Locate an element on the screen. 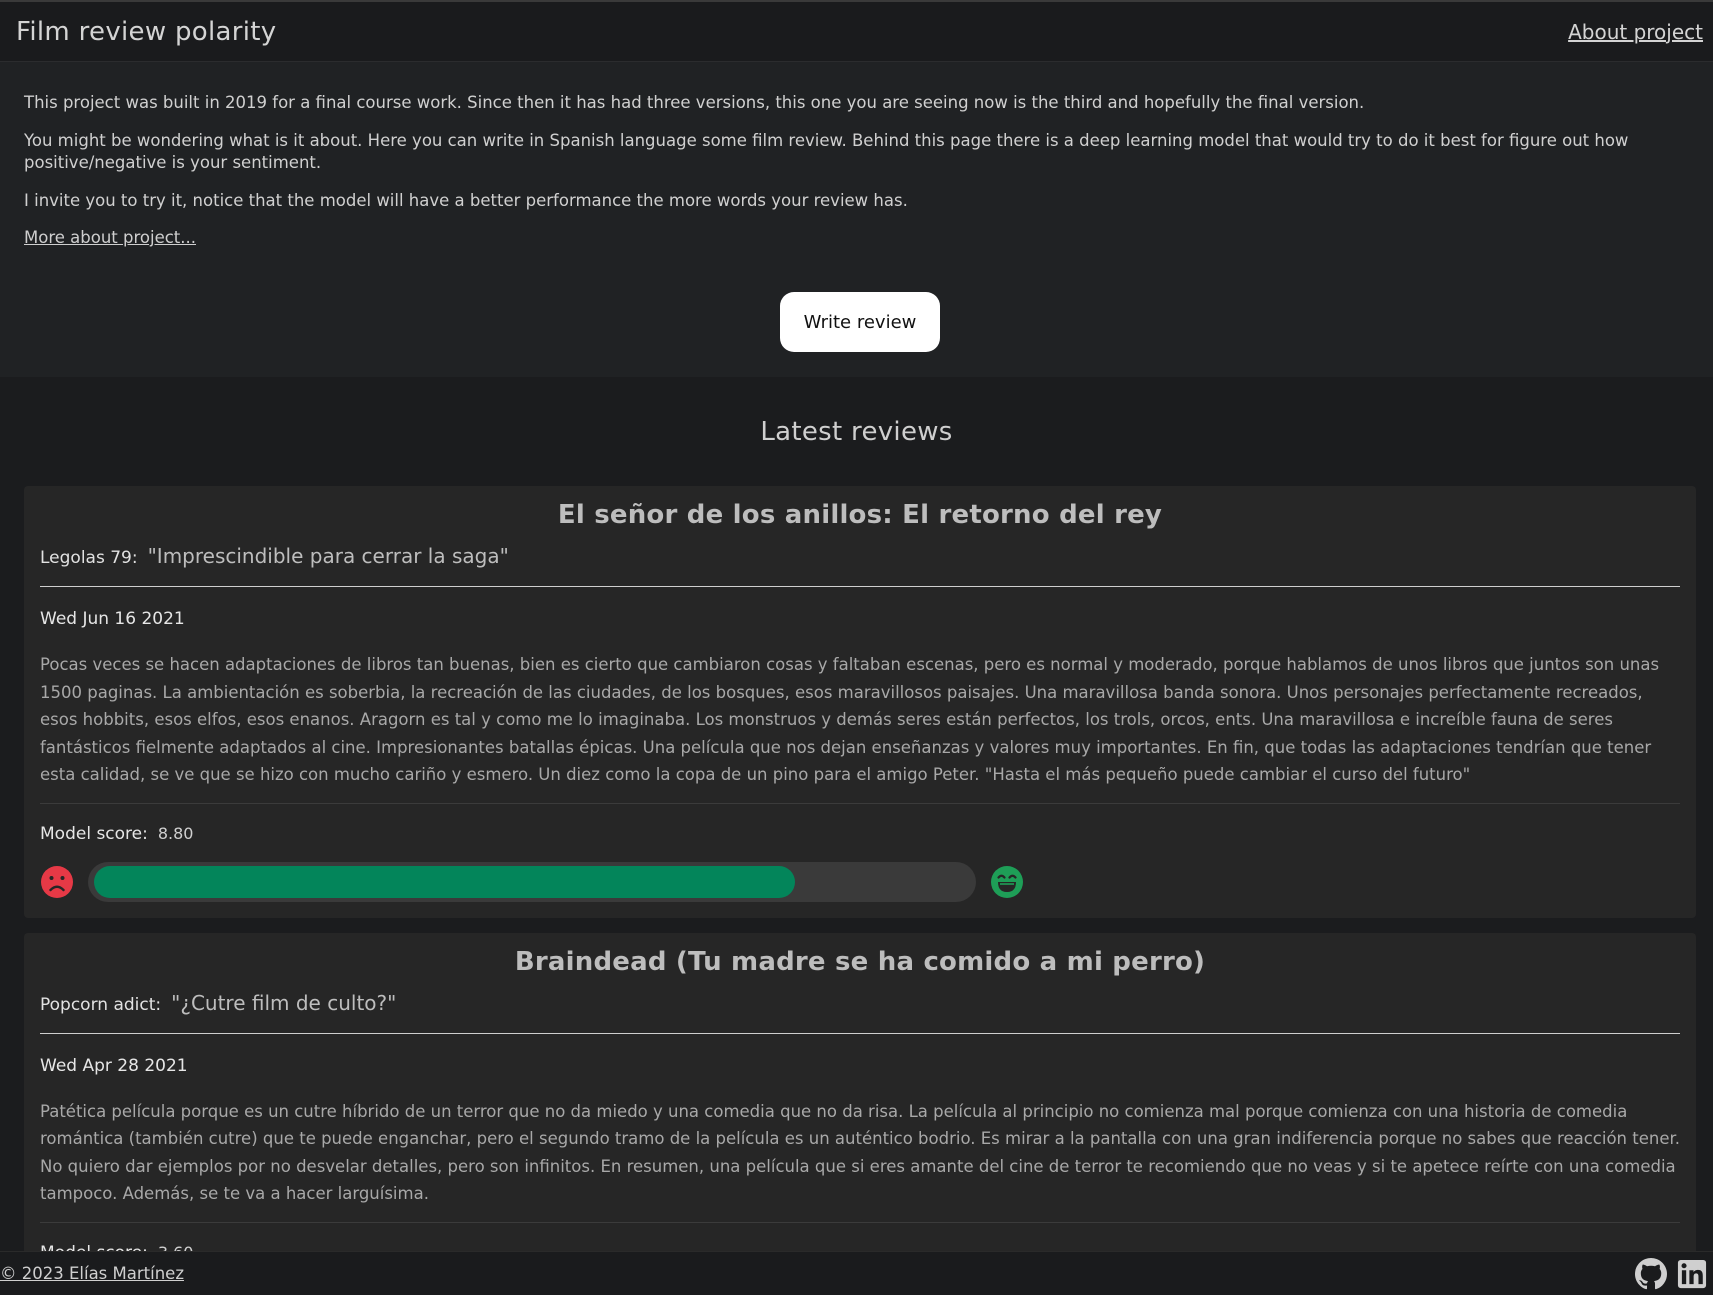 The height and width of the screenshot is (1295, 1713). social-links is located at coordinates (1671, 1273).